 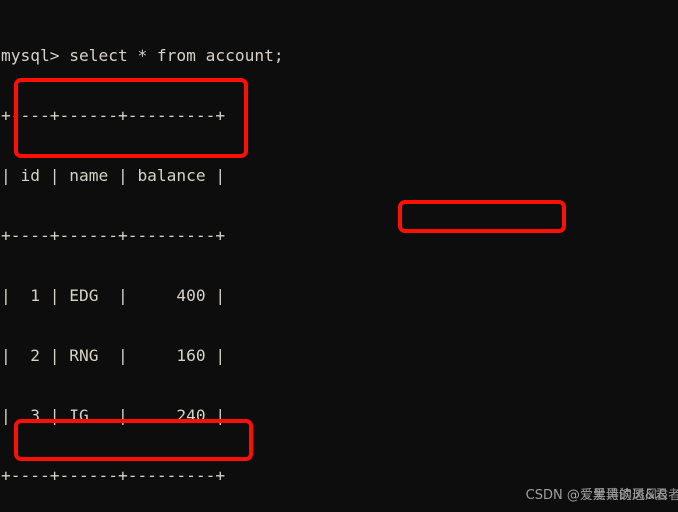 What do you see at coordinates (635, 495) in the screenshot?
I see `watermark-username-b: 爱黑读透风&者` at bounding box center [635, 495].